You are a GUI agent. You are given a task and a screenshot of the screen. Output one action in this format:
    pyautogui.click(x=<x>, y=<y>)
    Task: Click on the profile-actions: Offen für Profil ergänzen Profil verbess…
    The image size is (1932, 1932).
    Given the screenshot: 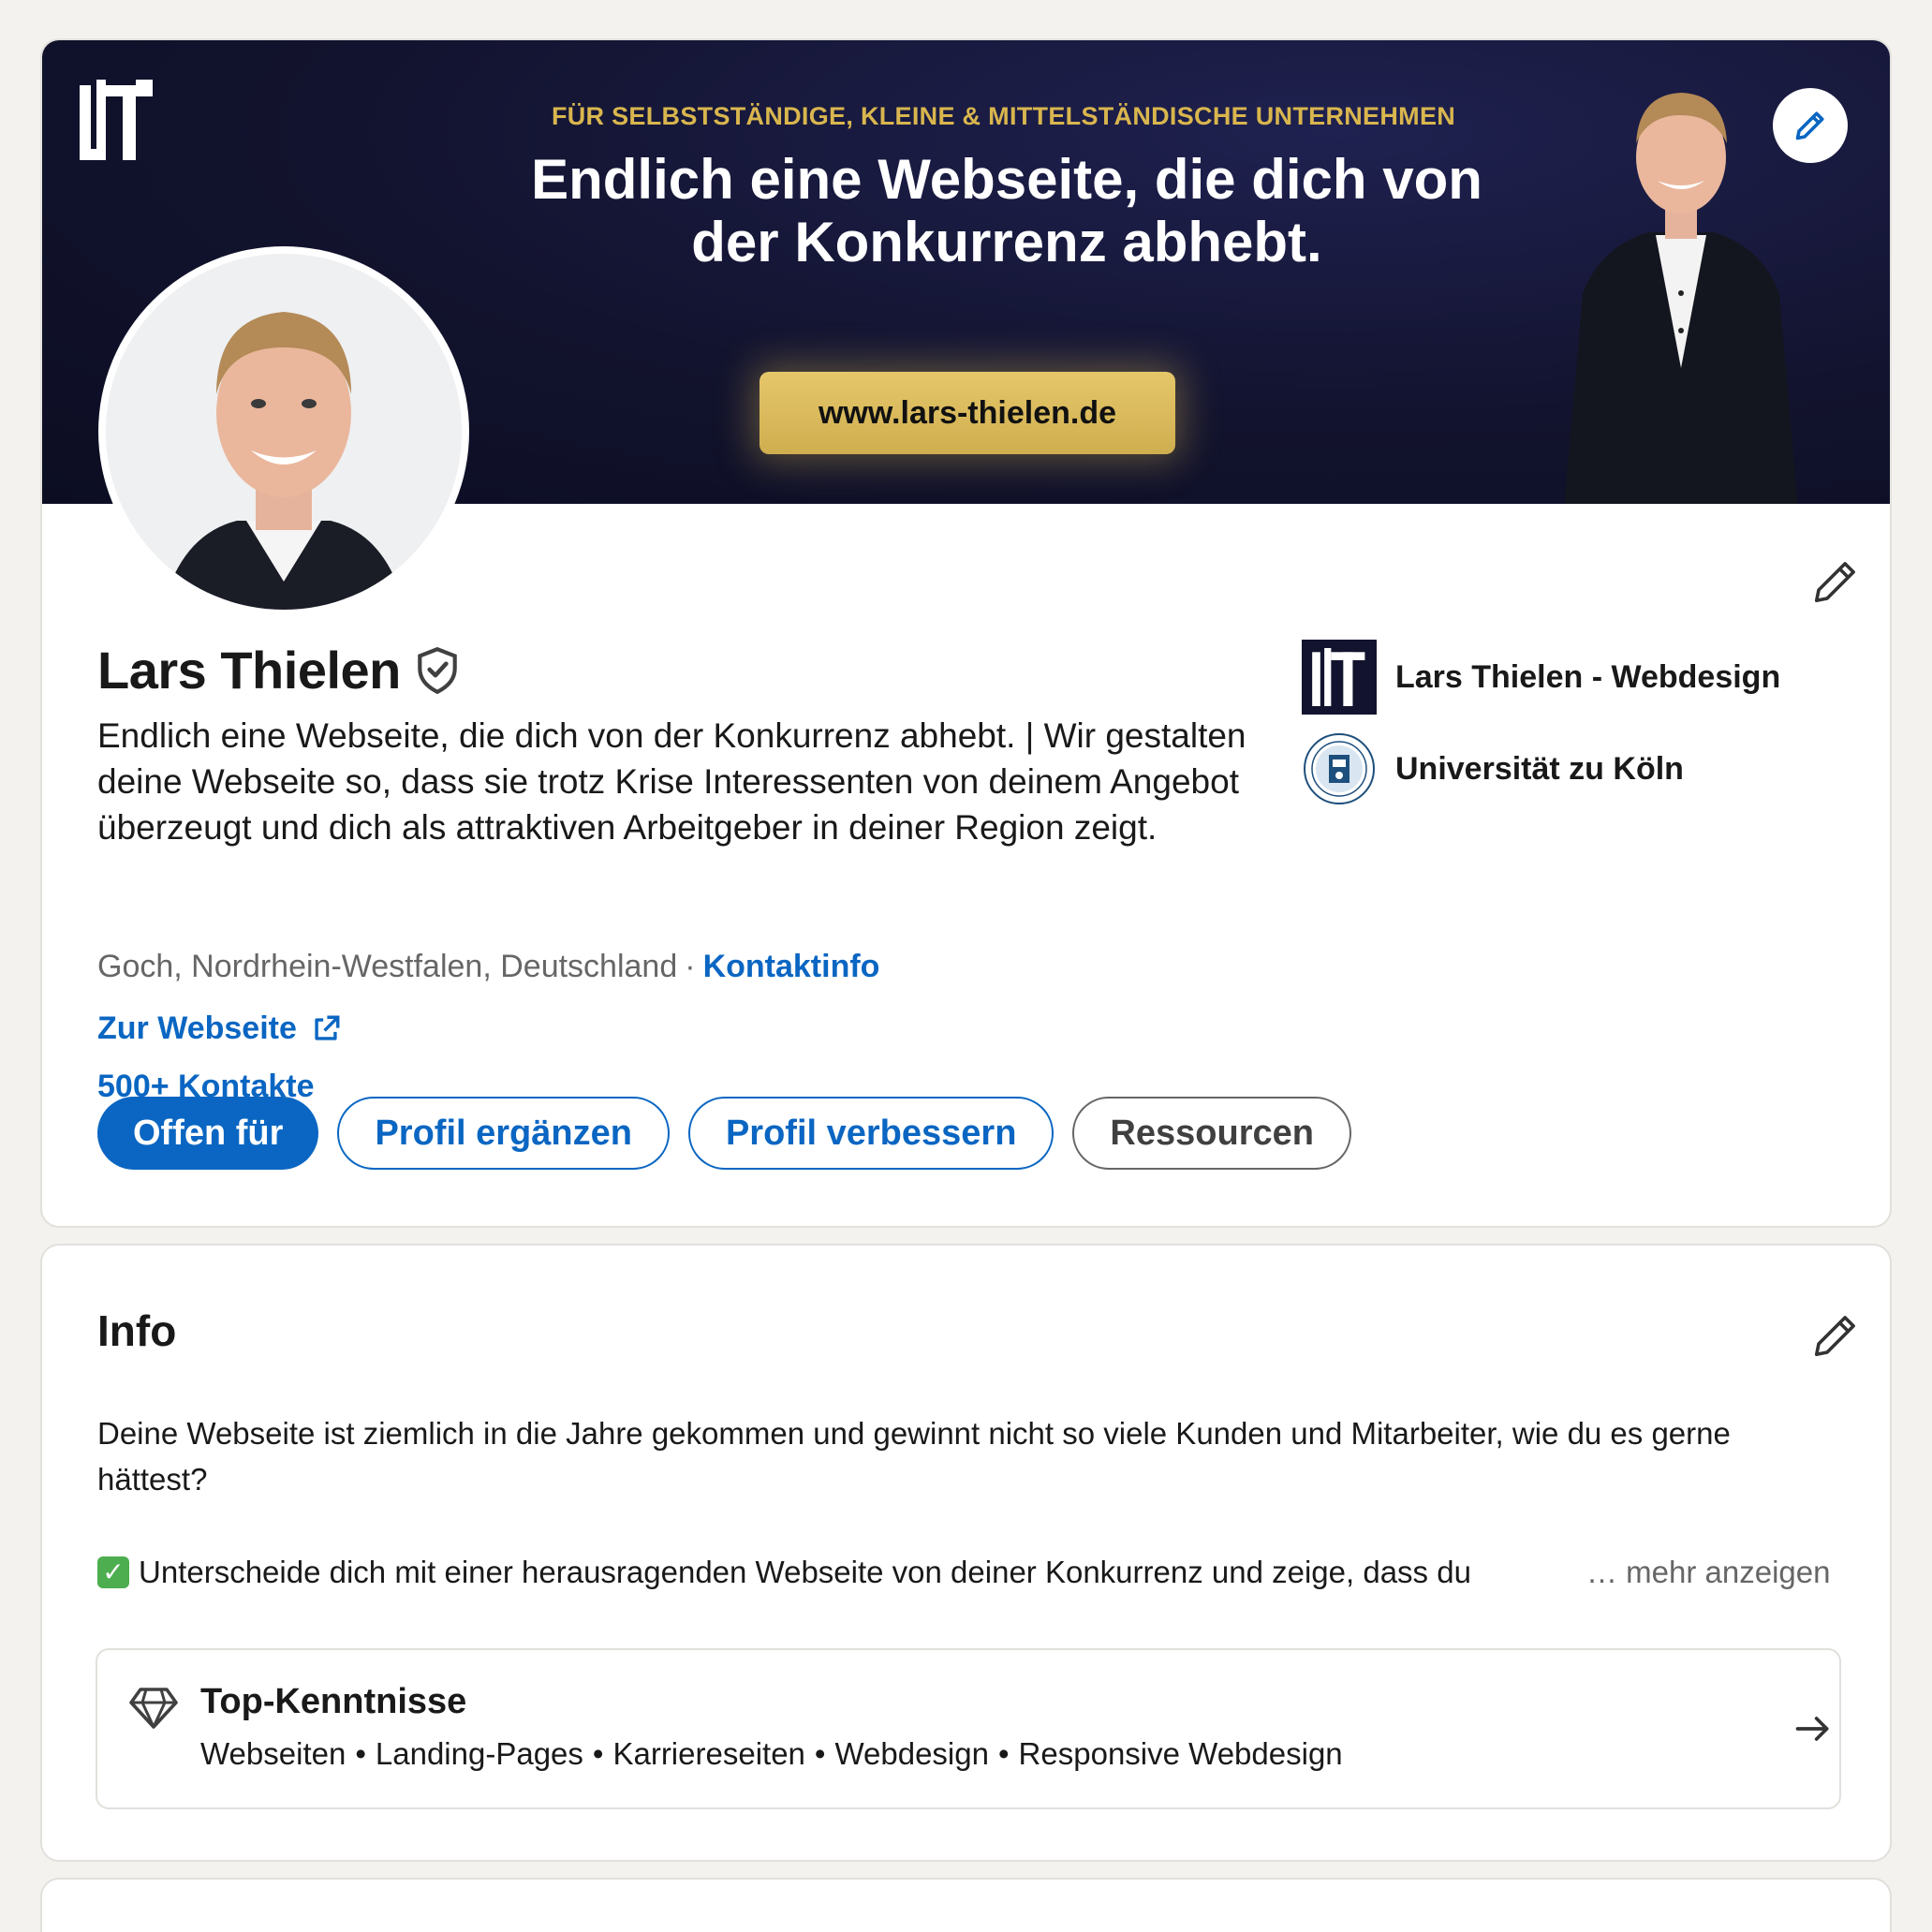 What is the action you would take?
    pyautogui.click(x=724, y=1133)
    